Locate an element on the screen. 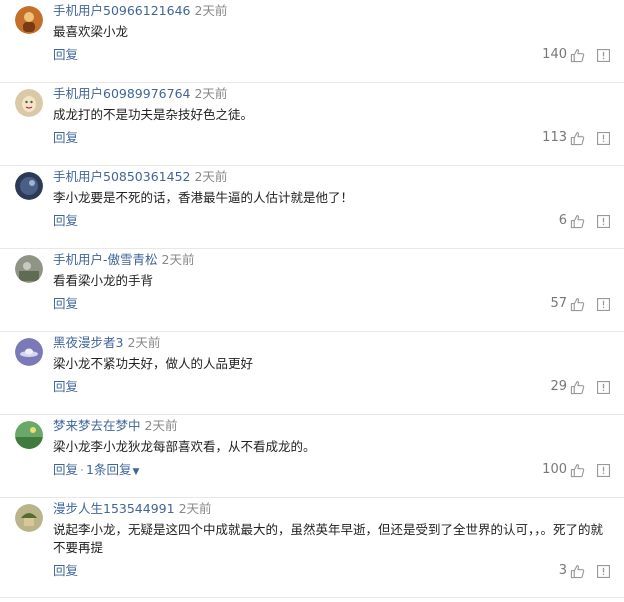 Image resolution: width=624 pixels, height=602 pixels. comment-text: 梁小龙不紧功夫好，做人的人品更好 is located at coordinates (153, 363).